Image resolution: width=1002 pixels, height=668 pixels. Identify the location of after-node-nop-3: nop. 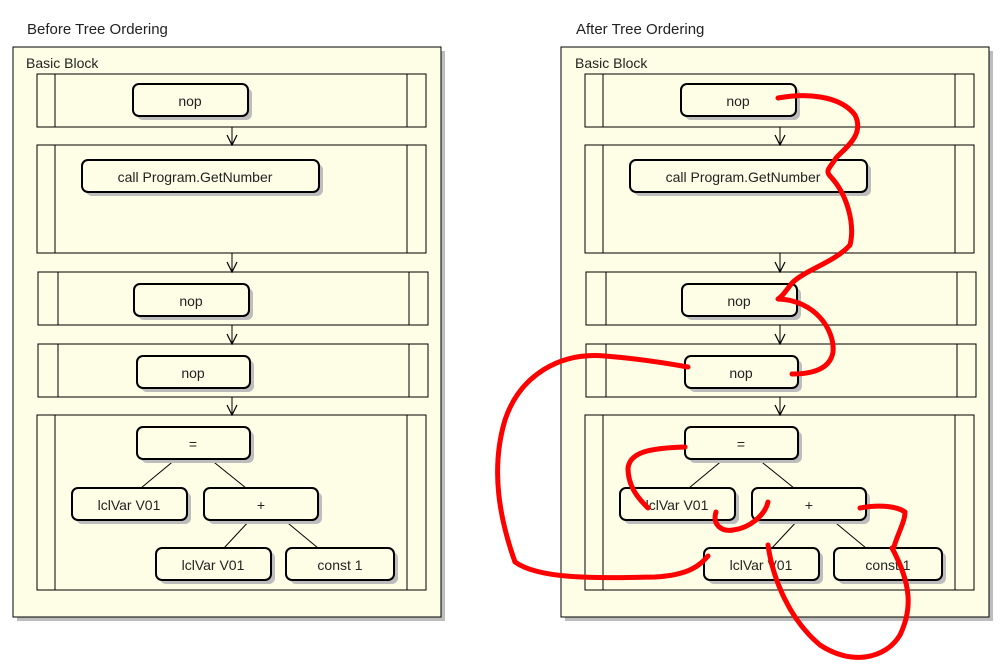
(743, 373).